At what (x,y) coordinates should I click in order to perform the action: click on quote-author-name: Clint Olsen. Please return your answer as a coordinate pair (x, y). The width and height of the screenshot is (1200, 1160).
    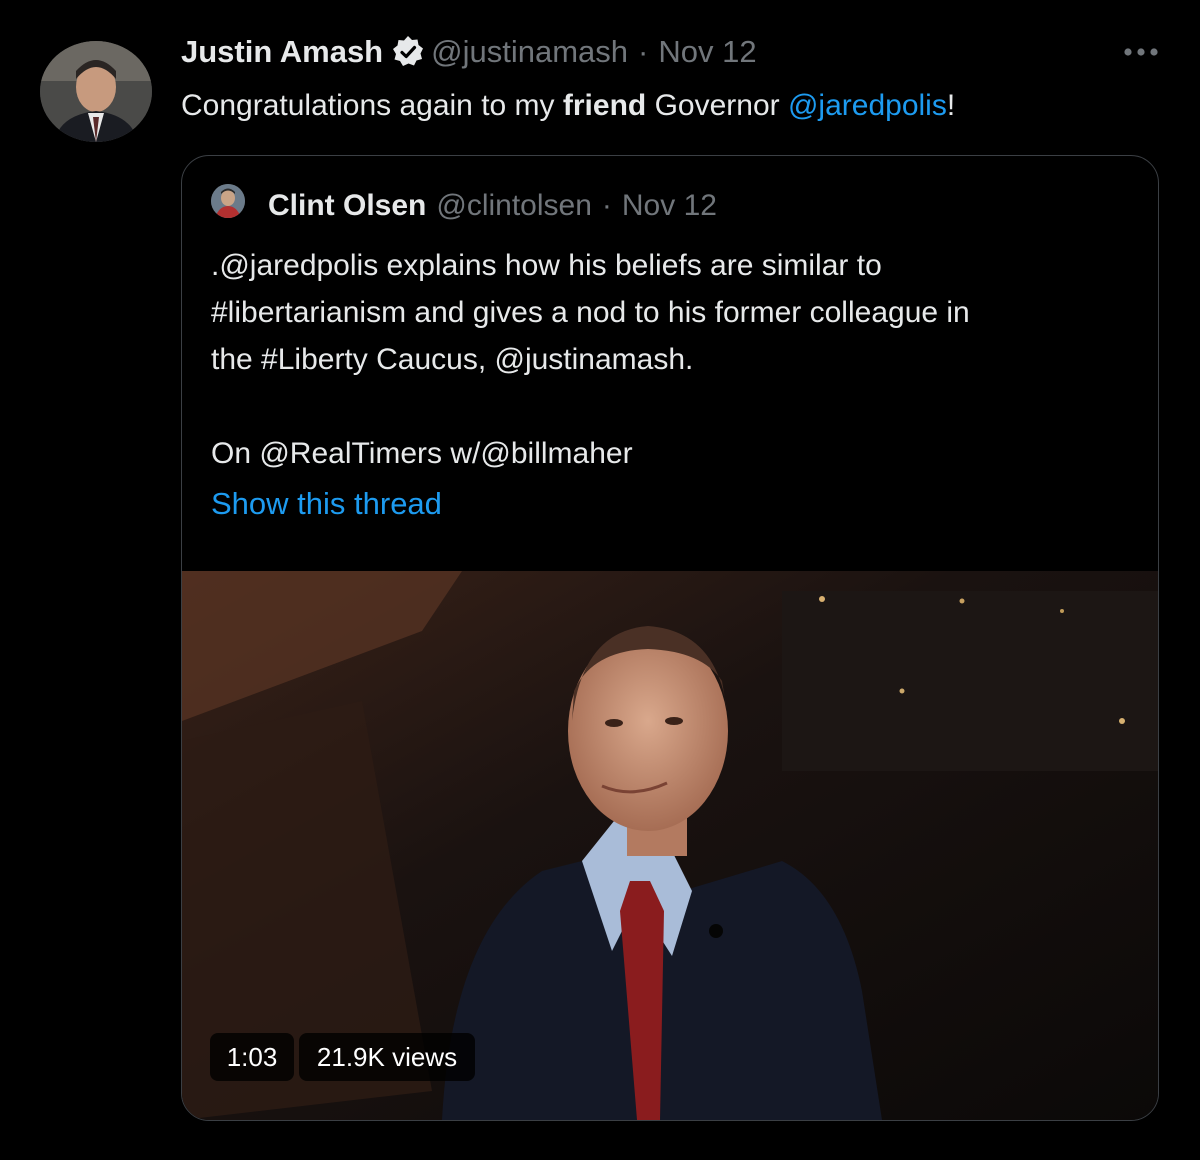
    Looking at the image, I should click on (347, 206).